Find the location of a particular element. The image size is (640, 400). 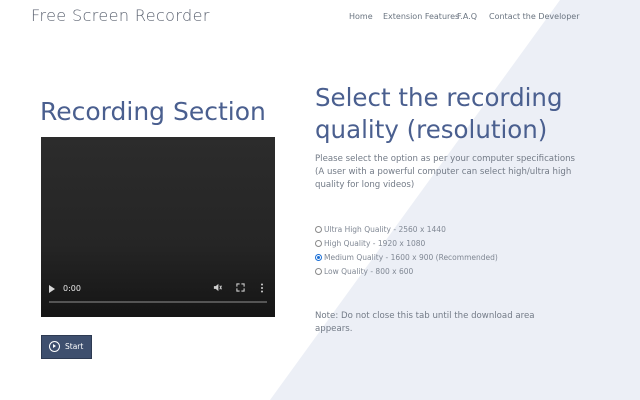

nav-link-faq: F.A.Q is located at coordinates (467, 16).